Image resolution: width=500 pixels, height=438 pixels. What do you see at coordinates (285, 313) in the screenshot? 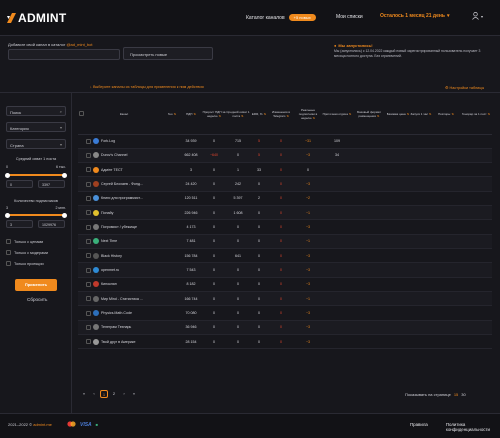
I see `table-row: Physics.Math.Code 70 080 0 0 0 0 −3` at bounding box center [285, 313].